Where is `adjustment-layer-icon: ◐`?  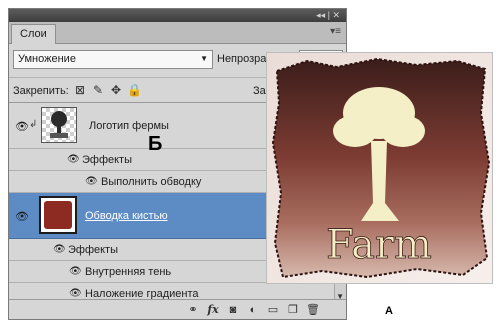
adjustment-layer-icon: ◐ is located at coordinates (253, 310).